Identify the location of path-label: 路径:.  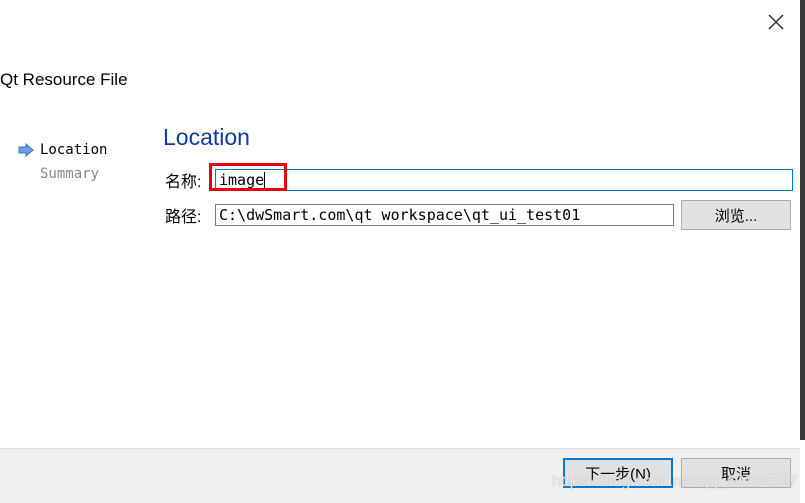
(183, 217).